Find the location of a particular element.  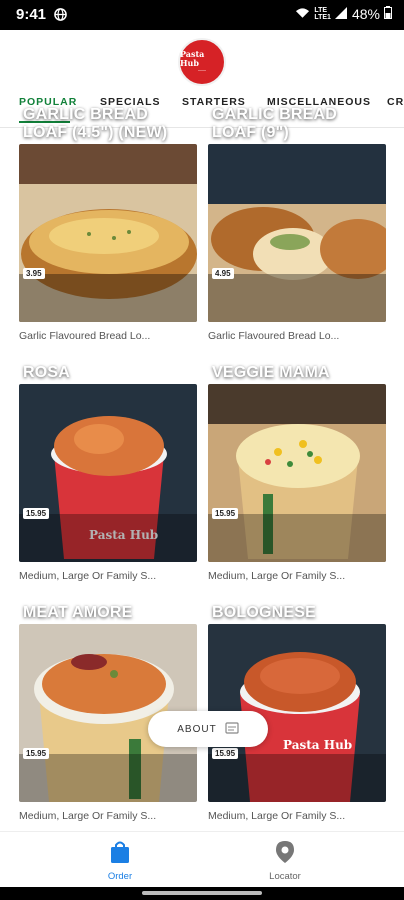

globe-icon is located at coordinates (60, 17).